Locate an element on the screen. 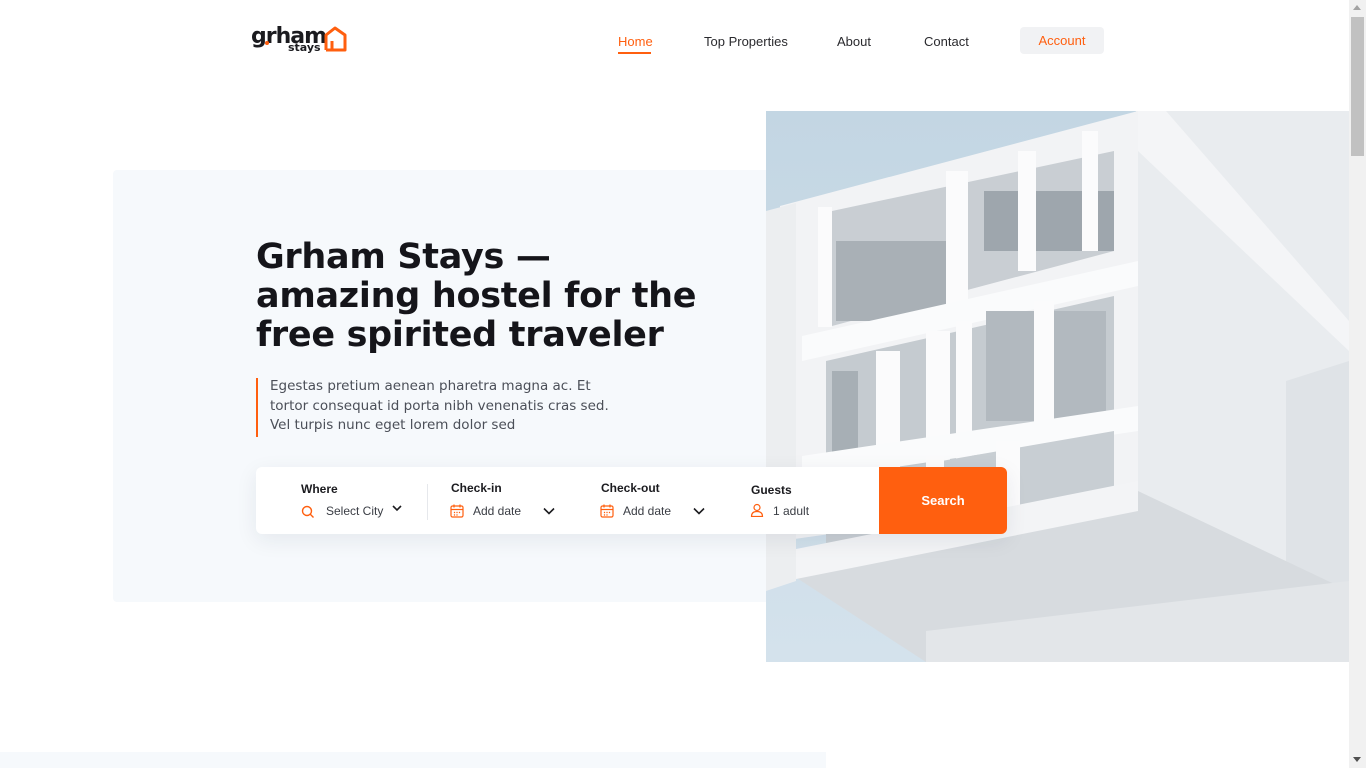 Image resolution: width=1366 pixels, height=768 pixels. brand-logo: grham stays is located at coordinates (301, 42).